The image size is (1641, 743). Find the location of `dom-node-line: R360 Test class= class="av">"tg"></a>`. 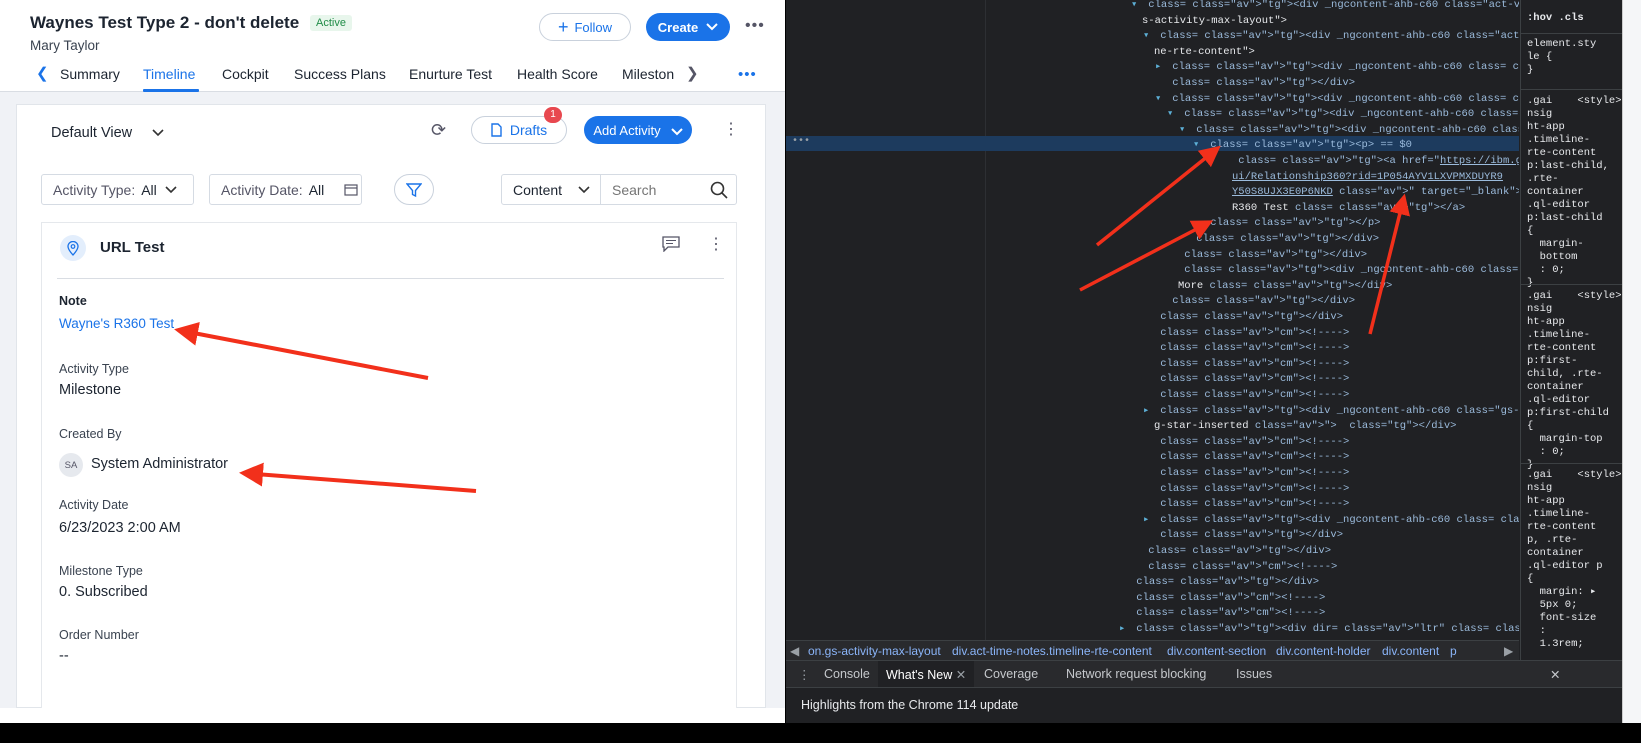

dom-node-line: R360 Test class= class="av">"tg"></a> is located at coordinates (1348, 209).